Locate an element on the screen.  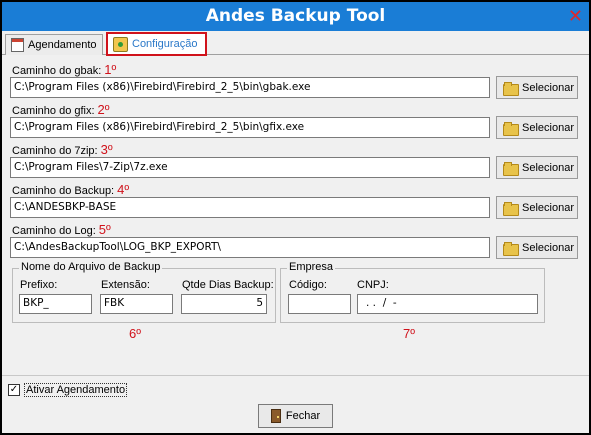
step-marker: 4º is located at coordinates (123, 189).